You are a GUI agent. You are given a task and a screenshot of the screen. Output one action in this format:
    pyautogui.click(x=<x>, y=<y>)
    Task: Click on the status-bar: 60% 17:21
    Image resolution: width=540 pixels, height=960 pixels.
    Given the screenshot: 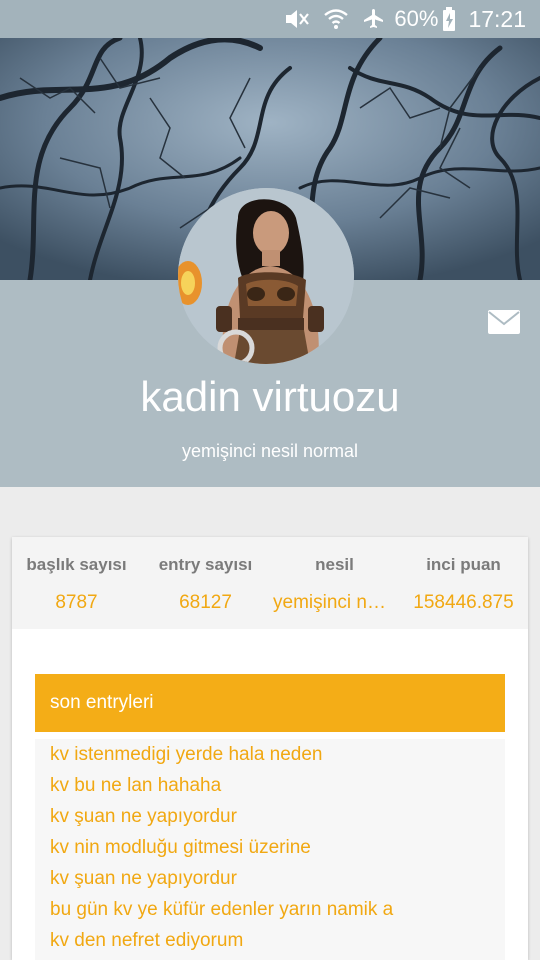 What is the action you would take?
    pyautogui.click(x=270, y=19)
    